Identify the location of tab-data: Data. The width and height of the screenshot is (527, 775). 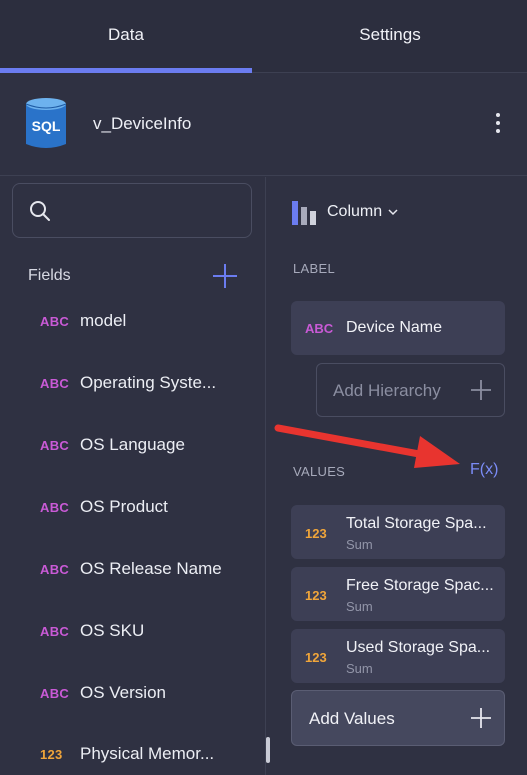
(126, 36).